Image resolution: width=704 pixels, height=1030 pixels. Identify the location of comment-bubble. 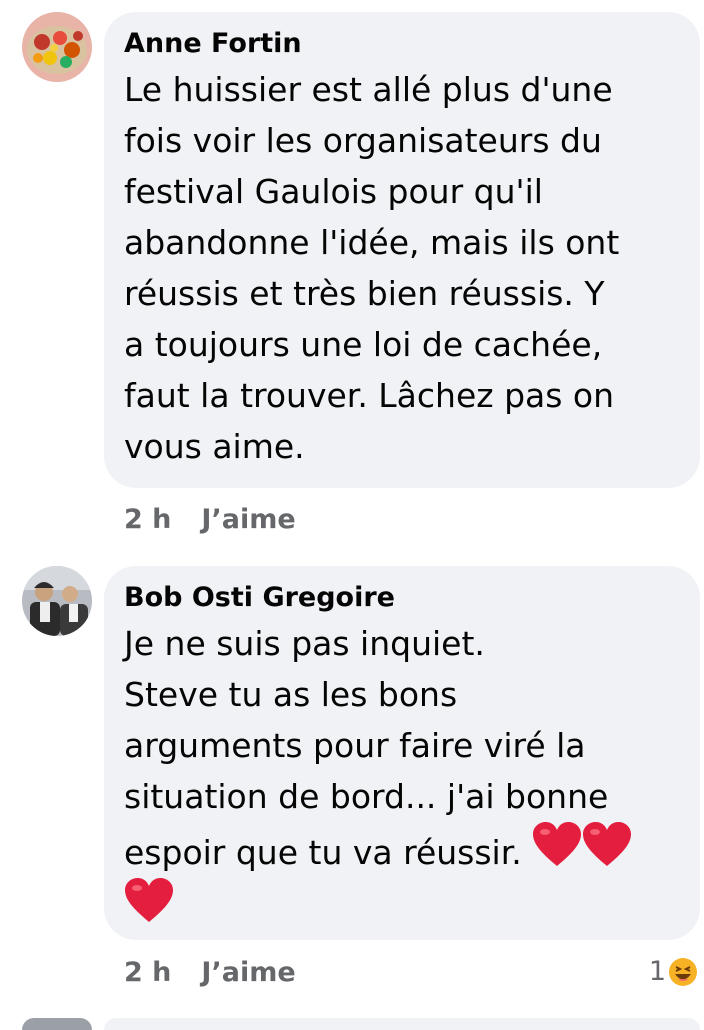
(402, 1024).